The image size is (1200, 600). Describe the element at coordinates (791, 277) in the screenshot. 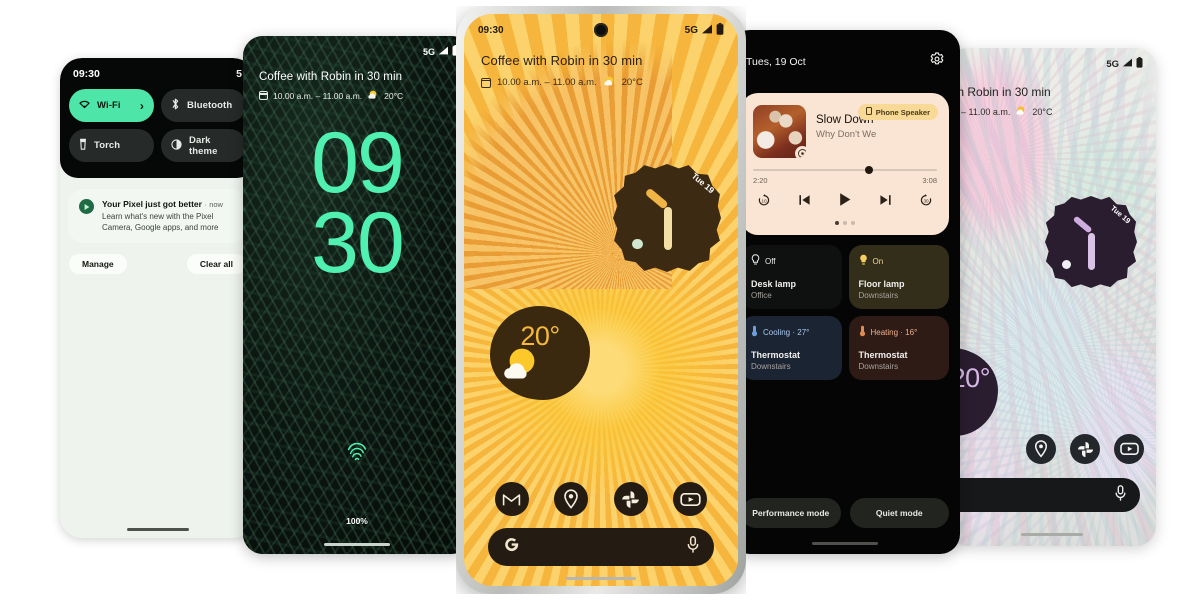

I see `device-tile-desk-lamp: Off Desk lamp Office` at that location.